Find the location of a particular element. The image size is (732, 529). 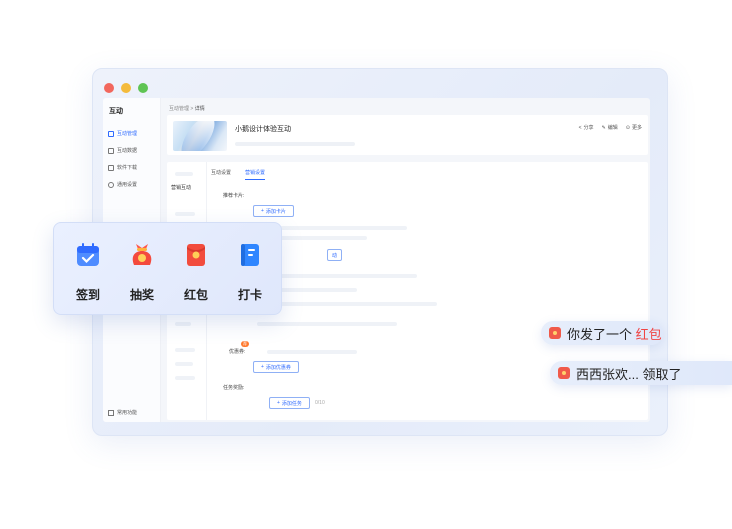

tab-interaction-settings: 互动设置 is located at coordinates (221, 174).